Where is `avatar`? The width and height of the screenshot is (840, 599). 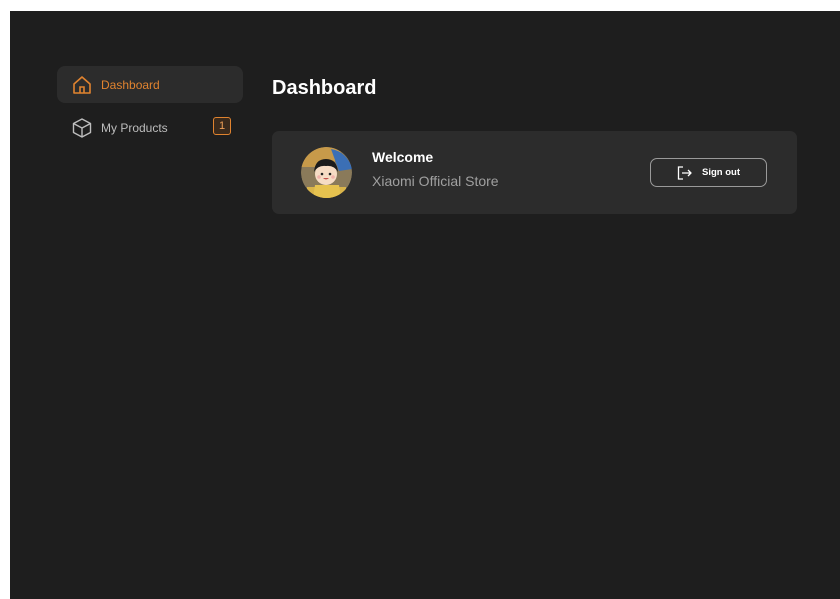 avatar is located at coordinates (326, 172).